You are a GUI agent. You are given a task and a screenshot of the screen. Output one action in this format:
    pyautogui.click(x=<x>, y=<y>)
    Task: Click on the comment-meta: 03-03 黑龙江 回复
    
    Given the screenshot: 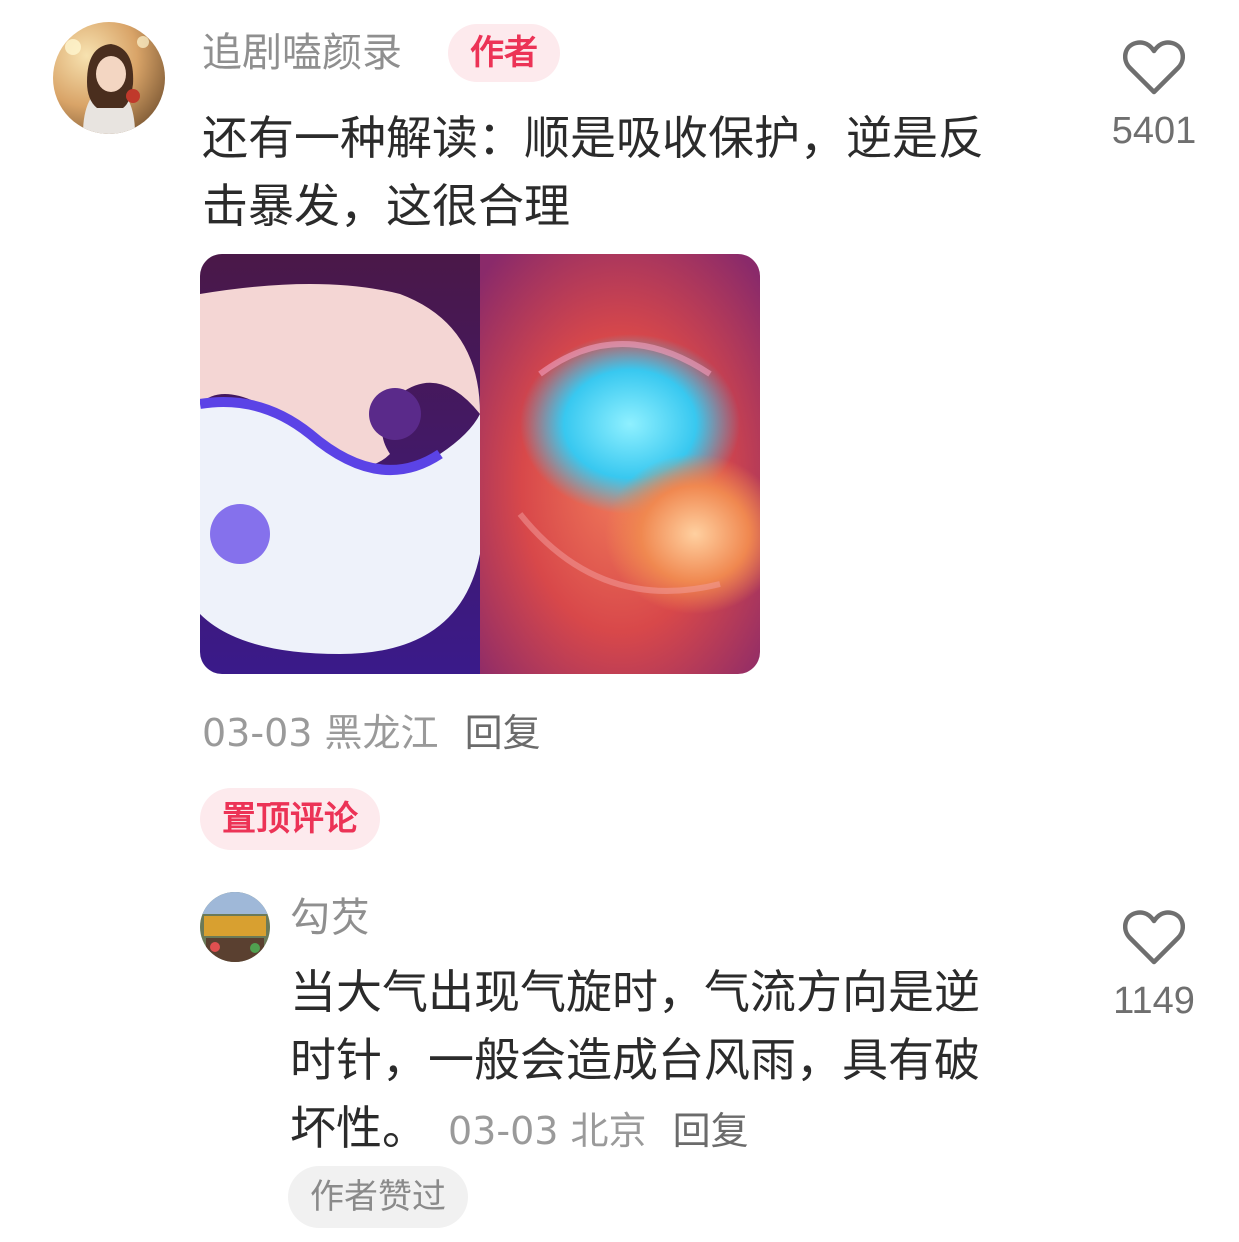 What is the action you would take?
    pyautogui.click(x=371, y=733)
    